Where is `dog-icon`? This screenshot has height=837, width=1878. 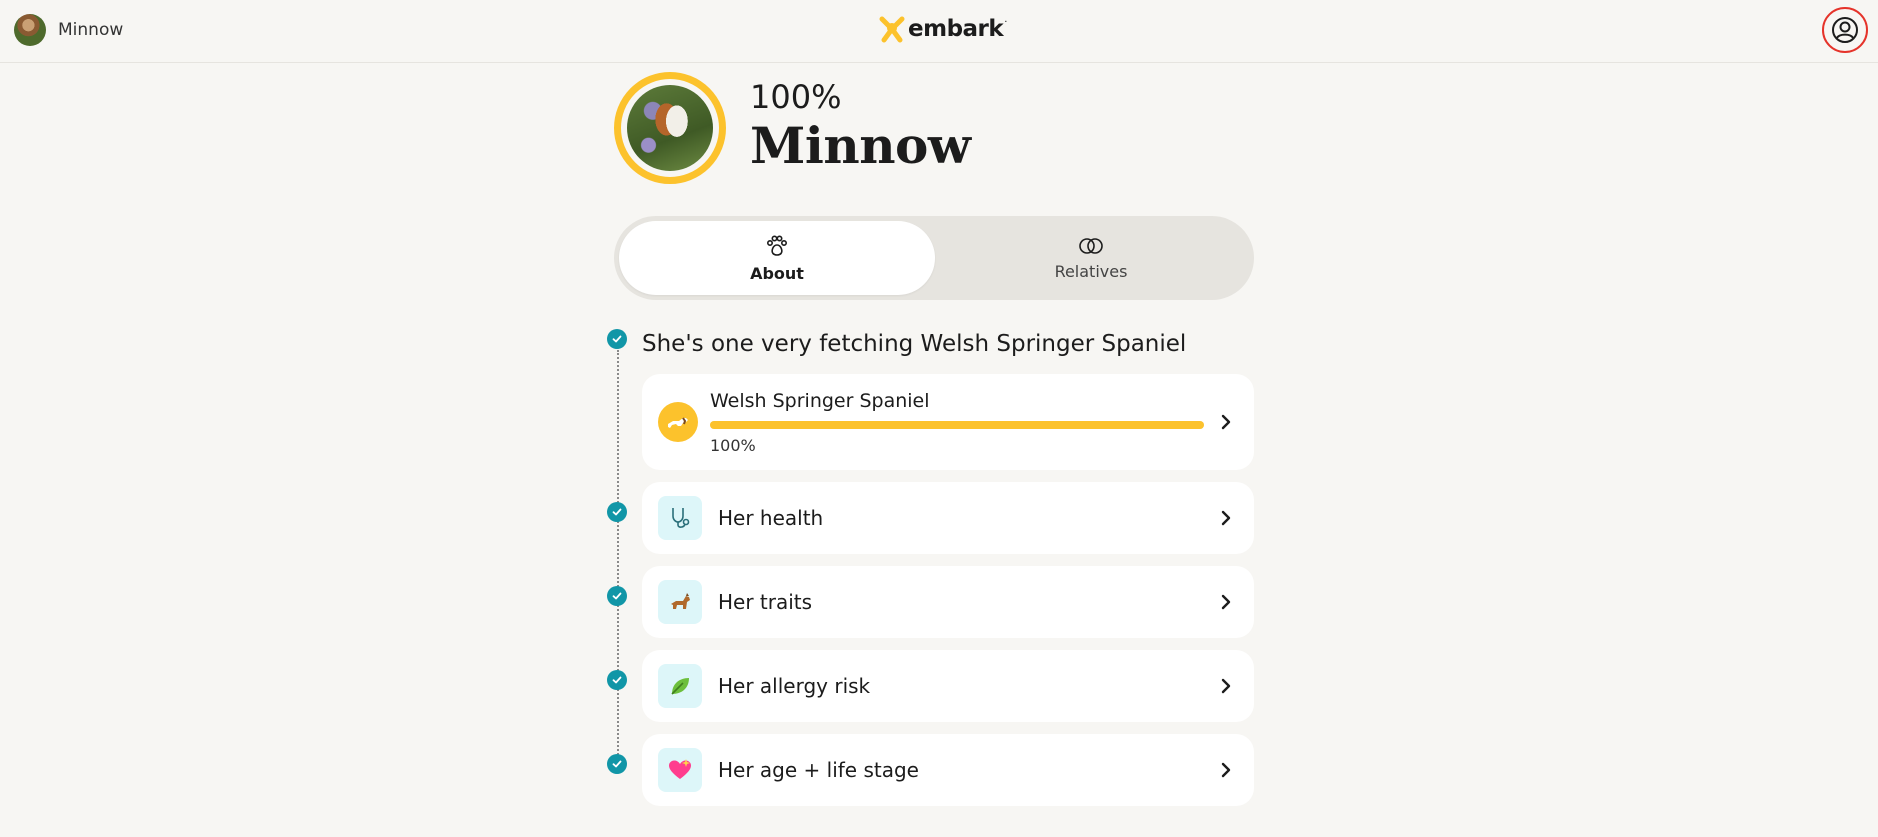 dog-icon is located at coordinates (680, 602).